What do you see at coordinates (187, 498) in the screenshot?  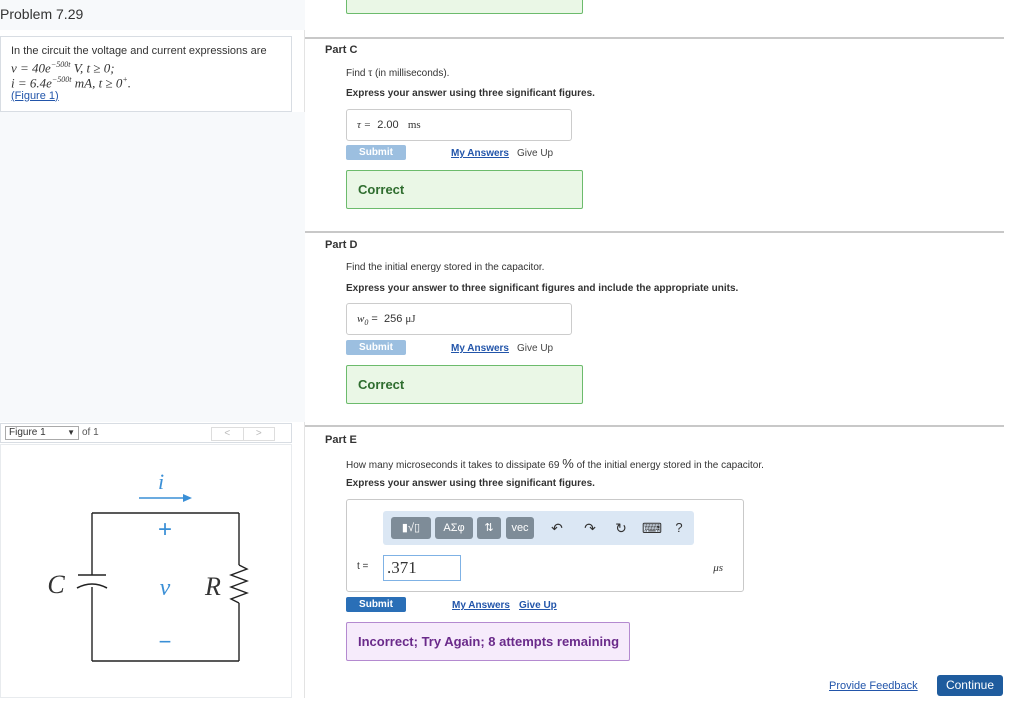 I see `current-arrow-head` at bounding box center [187, 498].